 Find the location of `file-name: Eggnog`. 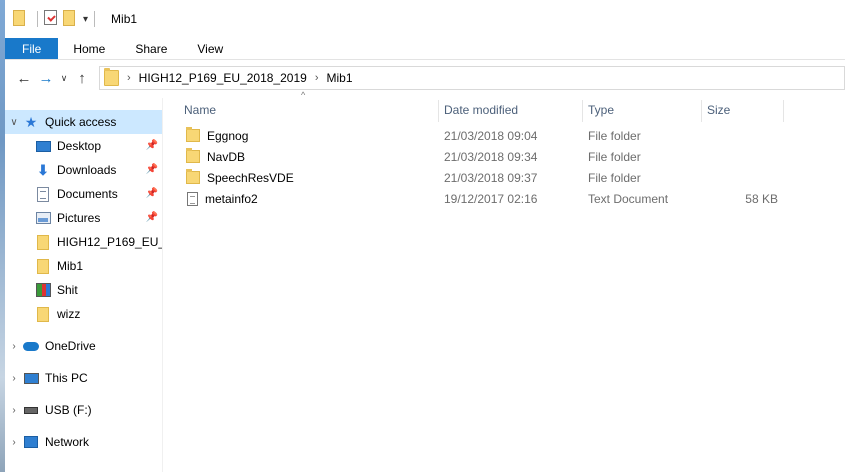

file-name: Eggnog is located at coordinates (228, 135).